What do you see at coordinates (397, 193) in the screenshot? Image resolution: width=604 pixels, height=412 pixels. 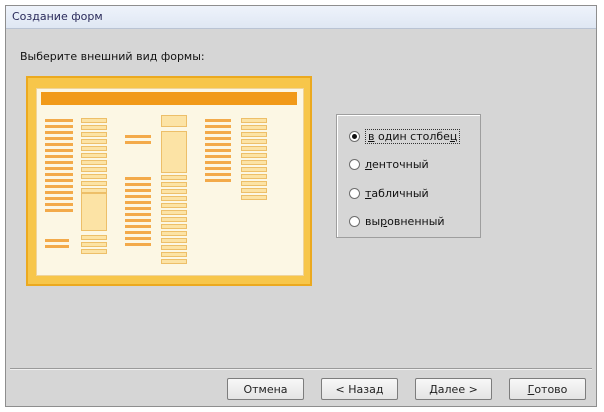 I see `option-label-datasheet: табличный` at bounding box center [397, 193].